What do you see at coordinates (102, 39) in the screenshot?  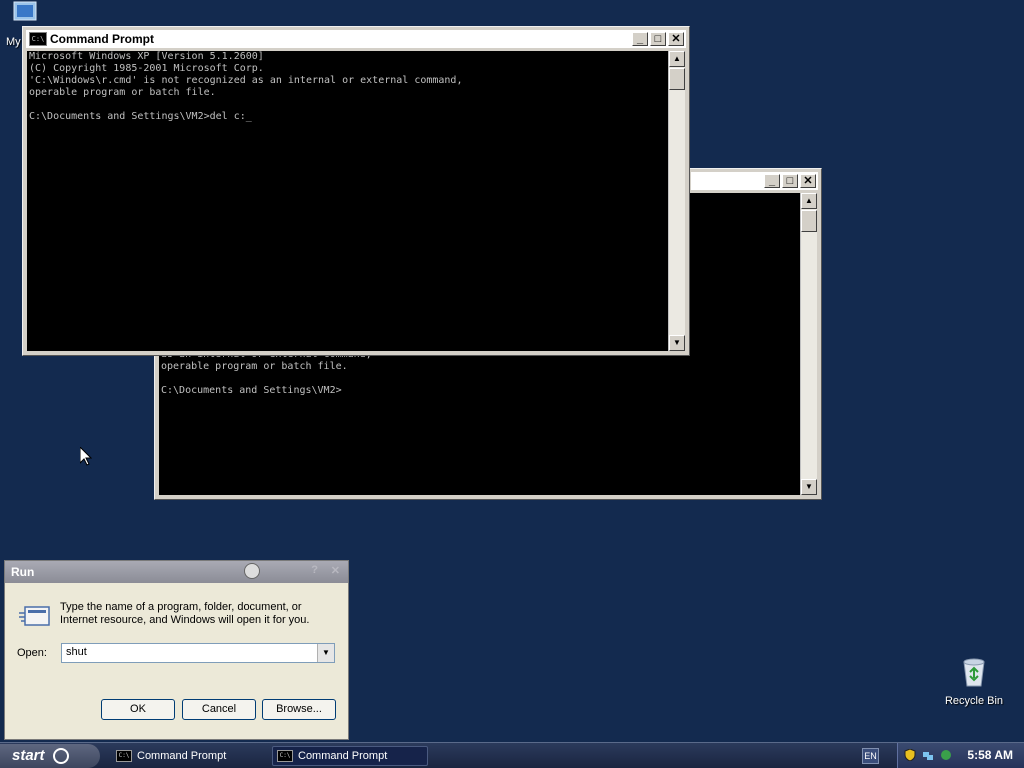 I see `front-window-title: Command Prompt` at bounding box center [102, 39].